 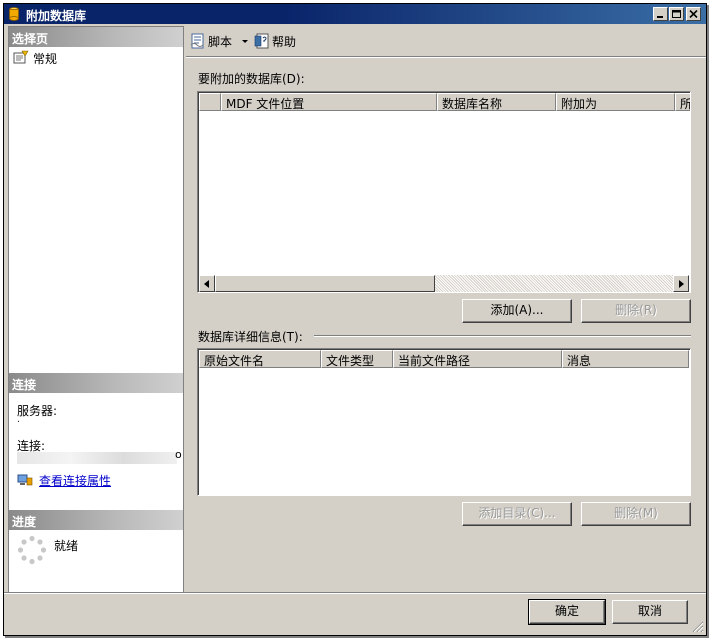 What do you see at coordinates (75, 480) in the screenshot?
I see `view-connection-link: 查看连接属性` at bounding box center [75, 480].